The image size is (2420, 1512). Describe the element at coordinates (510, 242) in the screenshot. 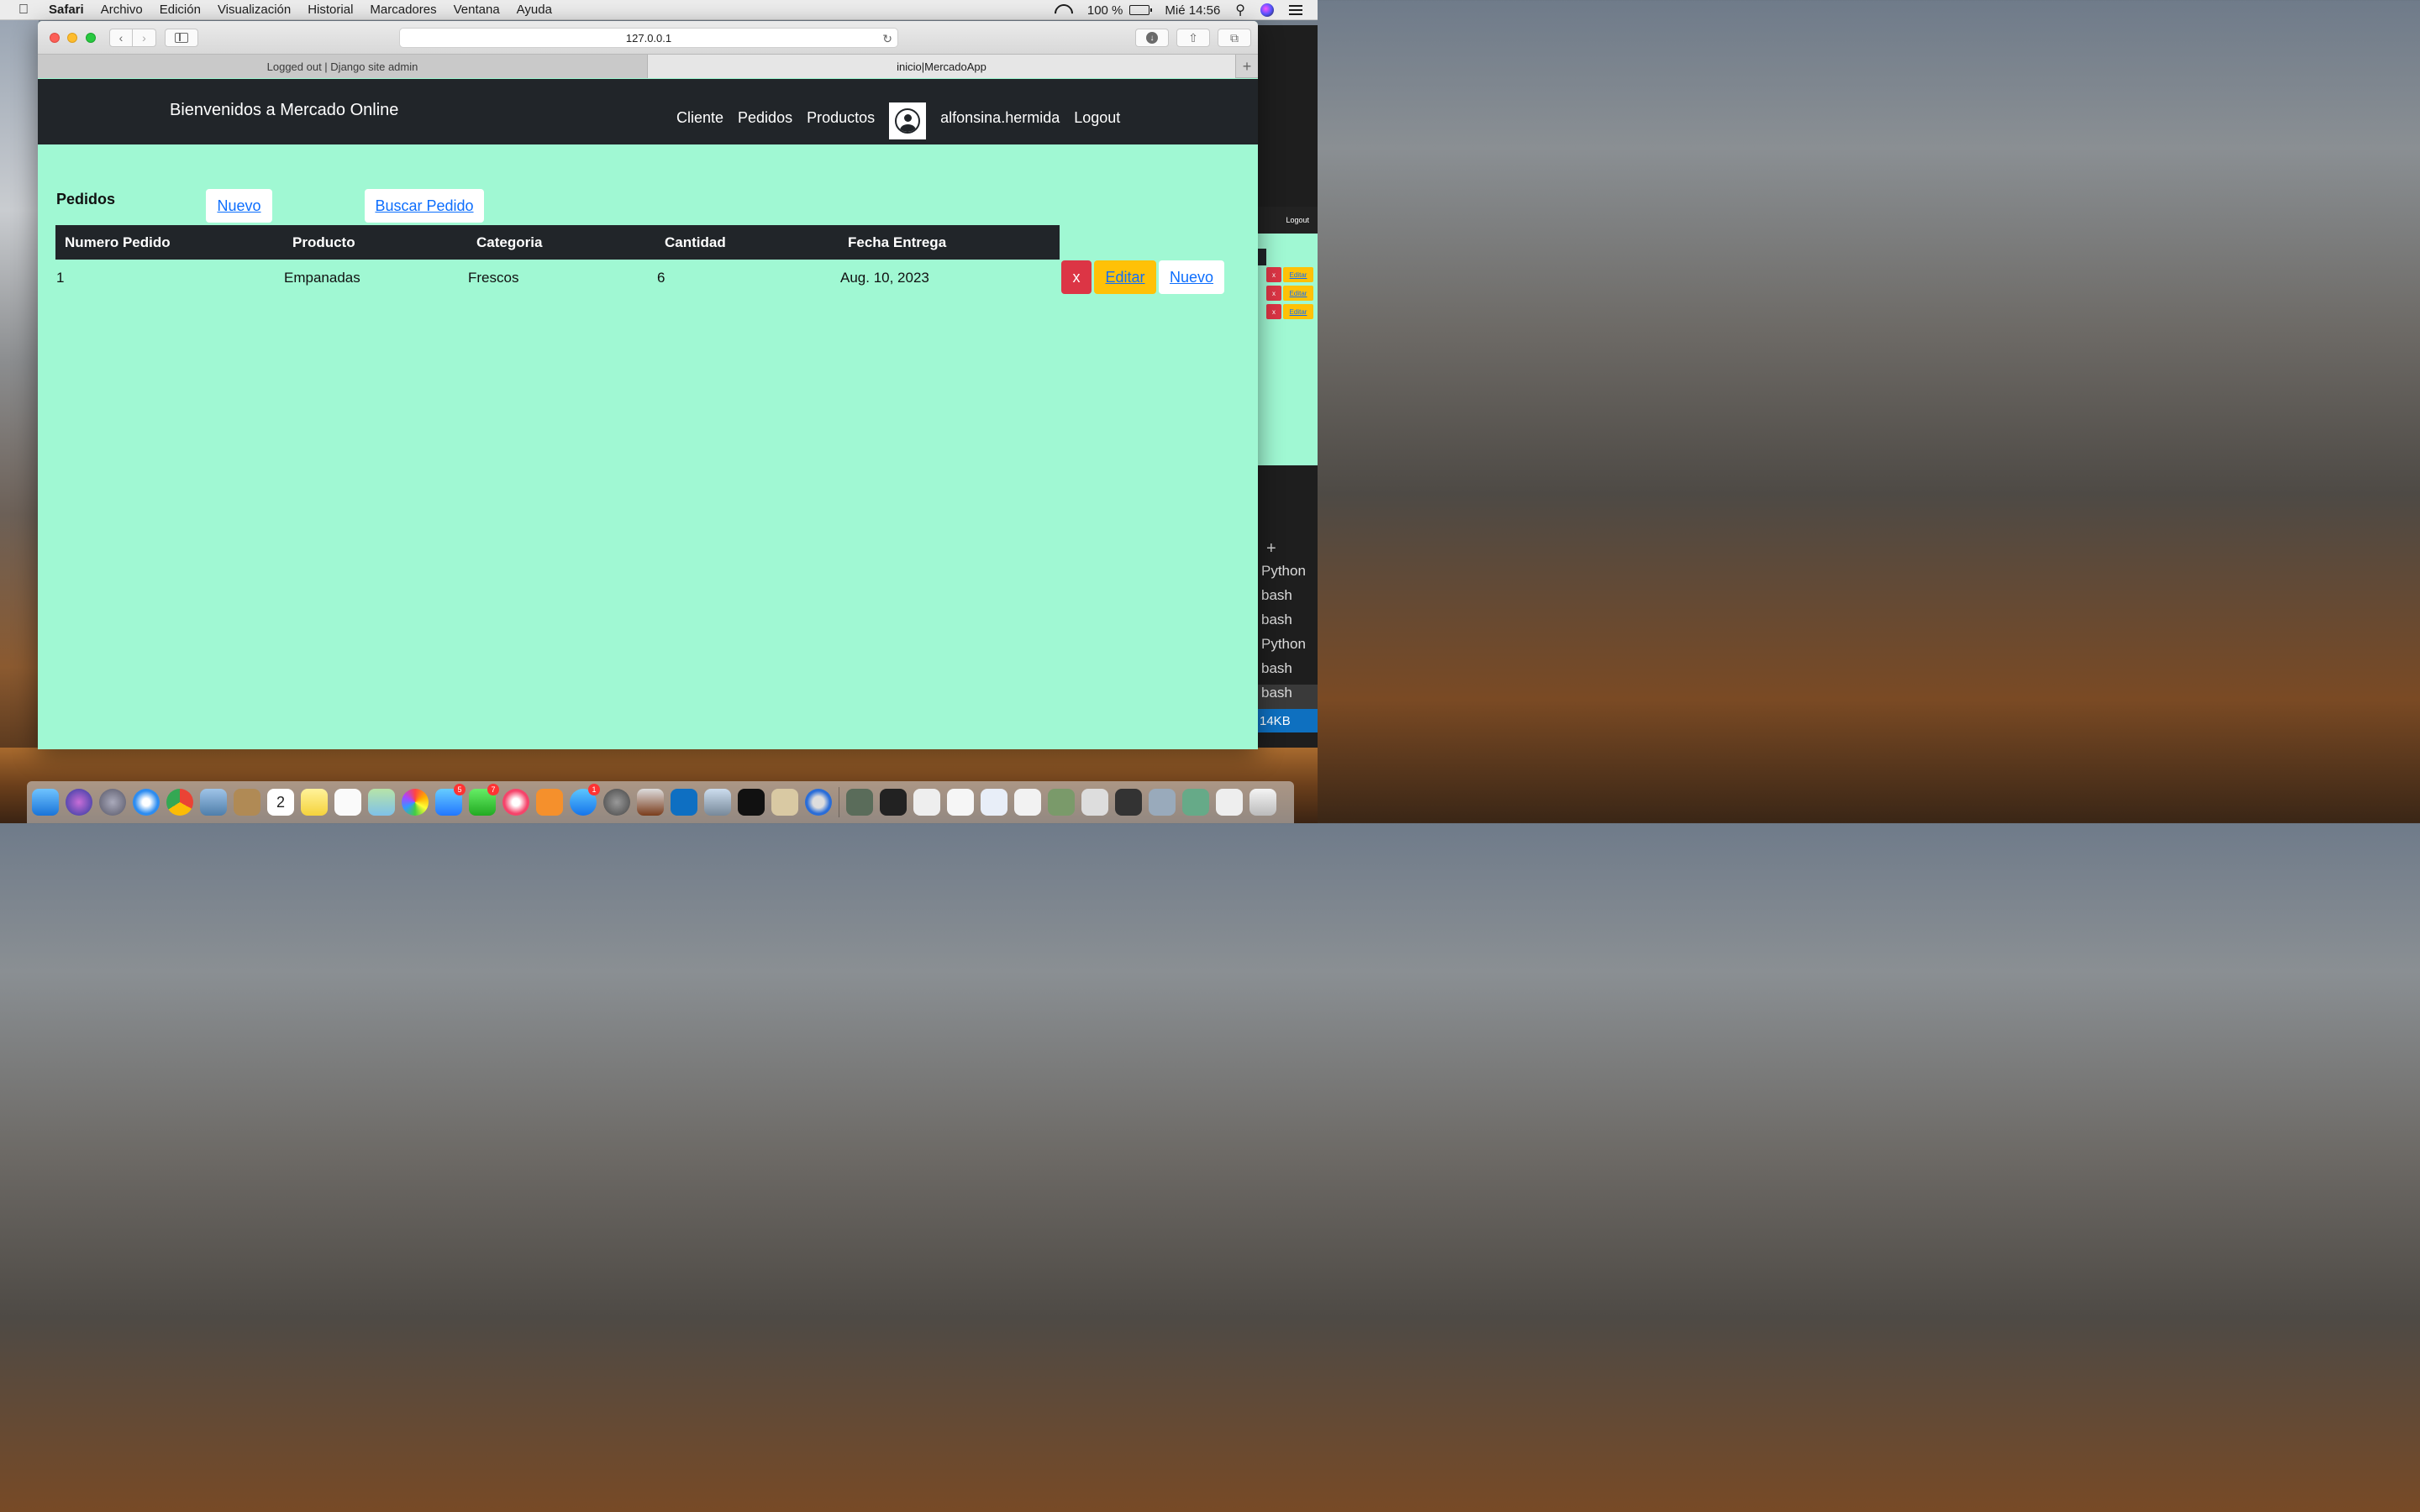

I see `column-header-categoria: Categoria` at that location.